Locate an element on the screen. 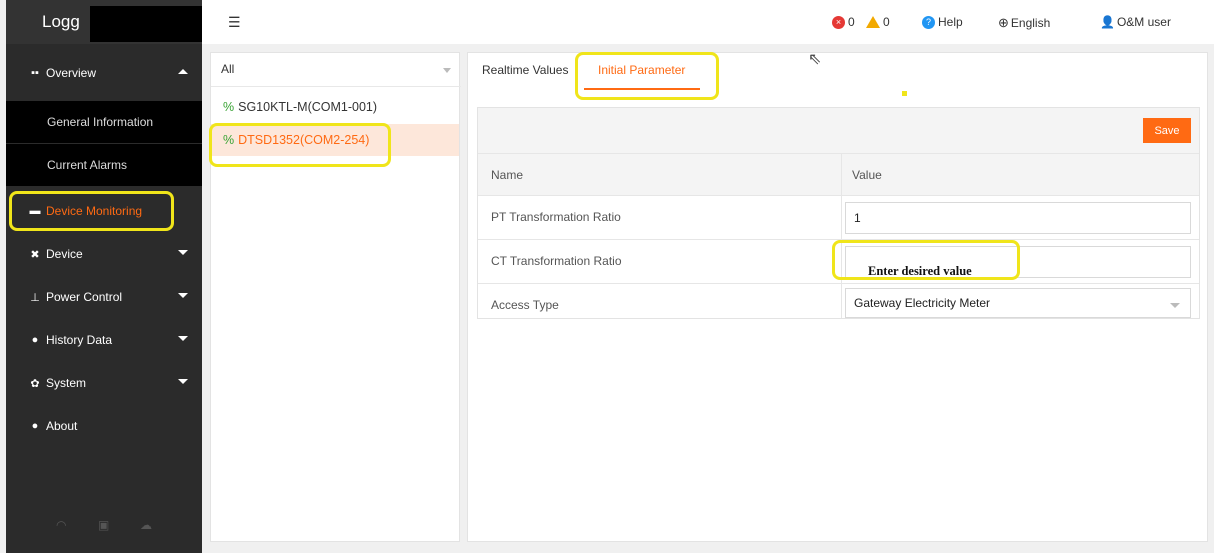 The width and height of the screenshot is (1214, 553). device-label: DTSD1352(COM2-254) is located at coordinates (304, 140).